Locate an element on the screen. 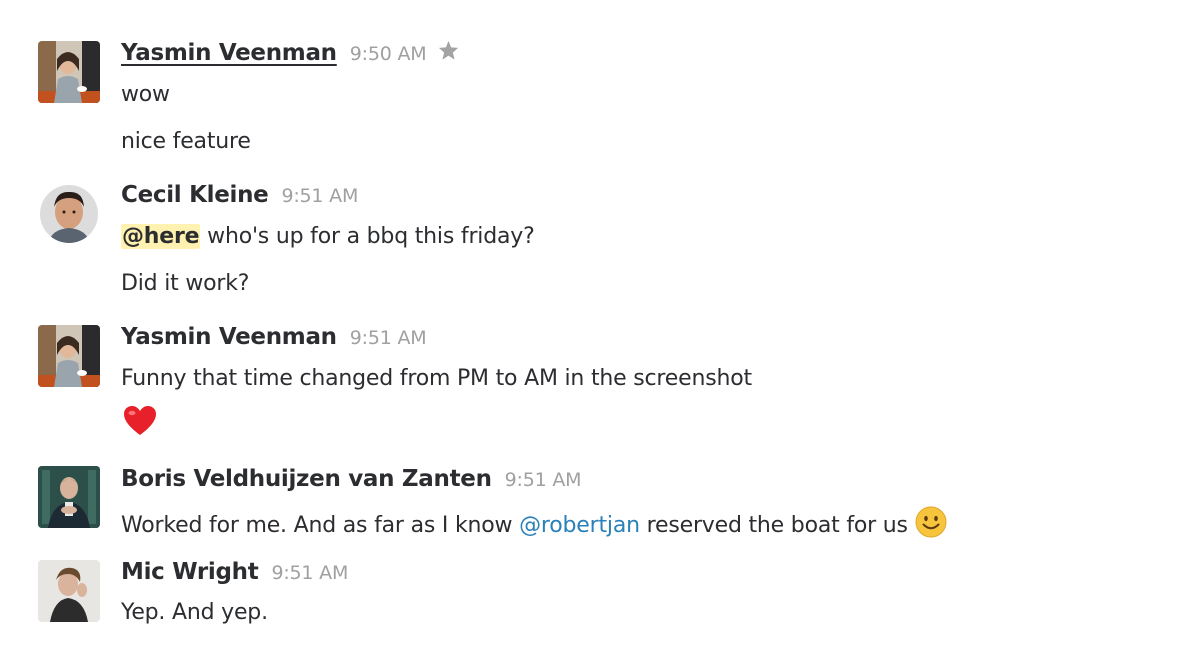 The height and width of the screenshot is (655, 1200). message-text: nice feature is located at coordinates (186, 141).